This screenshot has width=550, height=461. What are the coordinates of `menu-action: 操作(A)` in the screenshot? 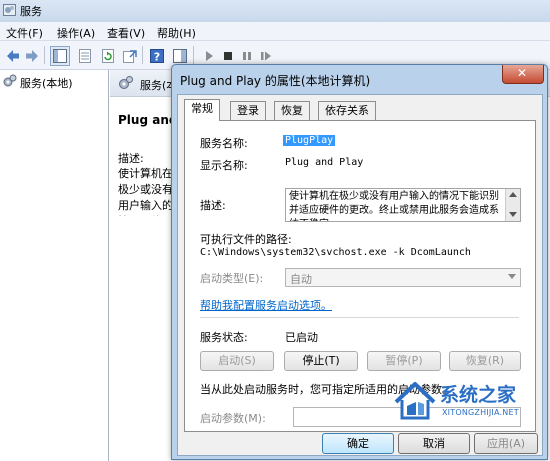 It's located at (76, 33).